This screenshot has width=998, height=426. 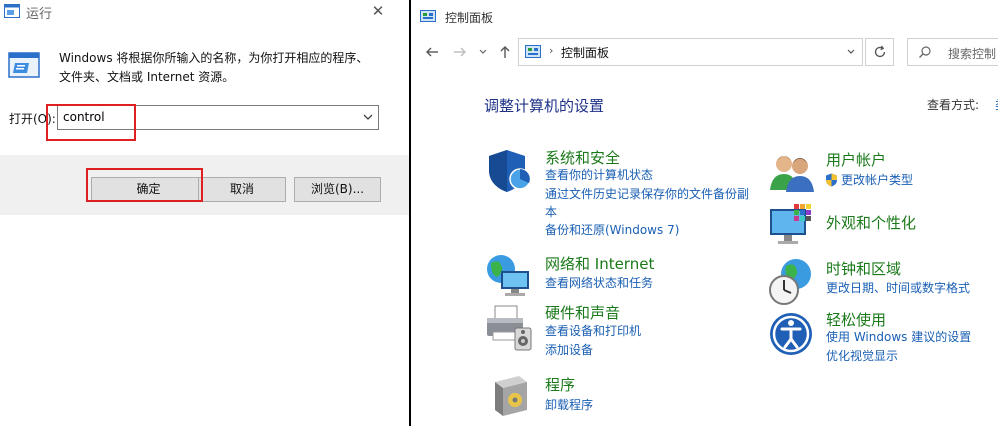 I want to click on ease-of-access-icon, so click(x=791, y=334).